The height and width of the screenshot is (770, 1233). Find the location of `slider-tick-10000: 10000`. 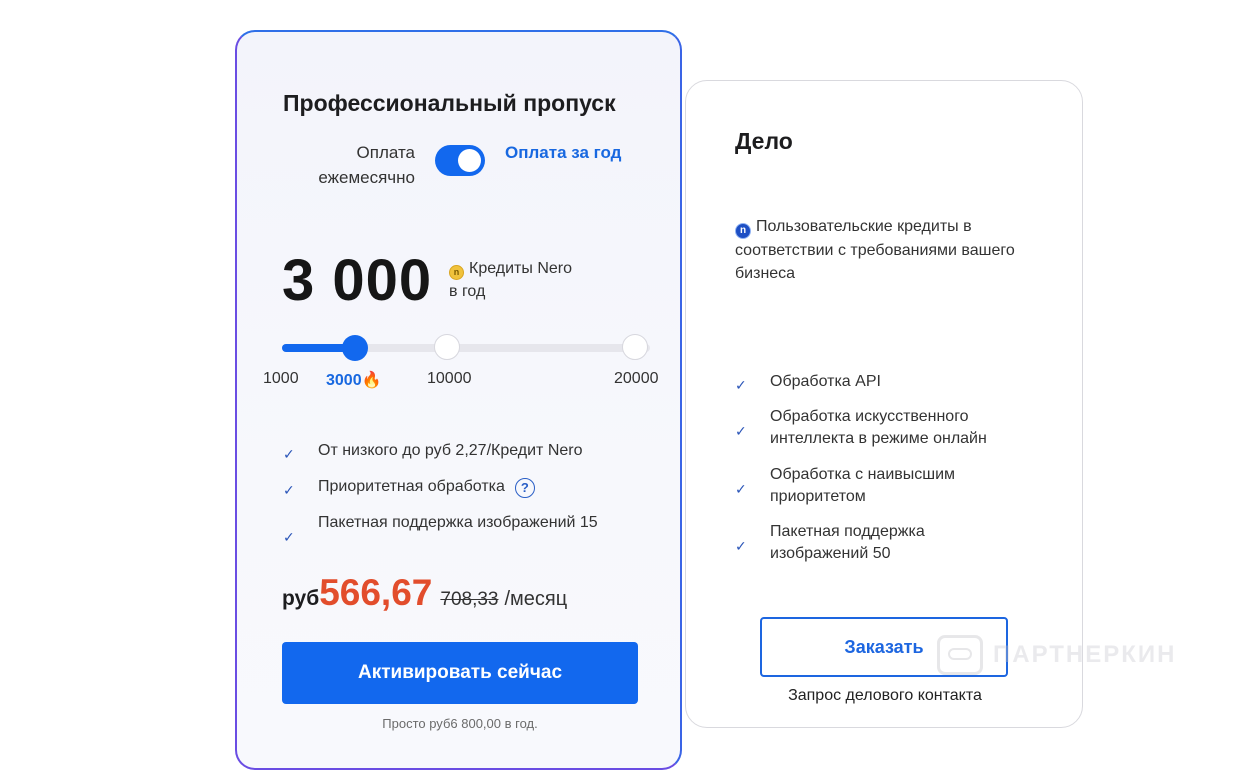

slider-tick-10000: 10000 is located at coordinates (449, 379).